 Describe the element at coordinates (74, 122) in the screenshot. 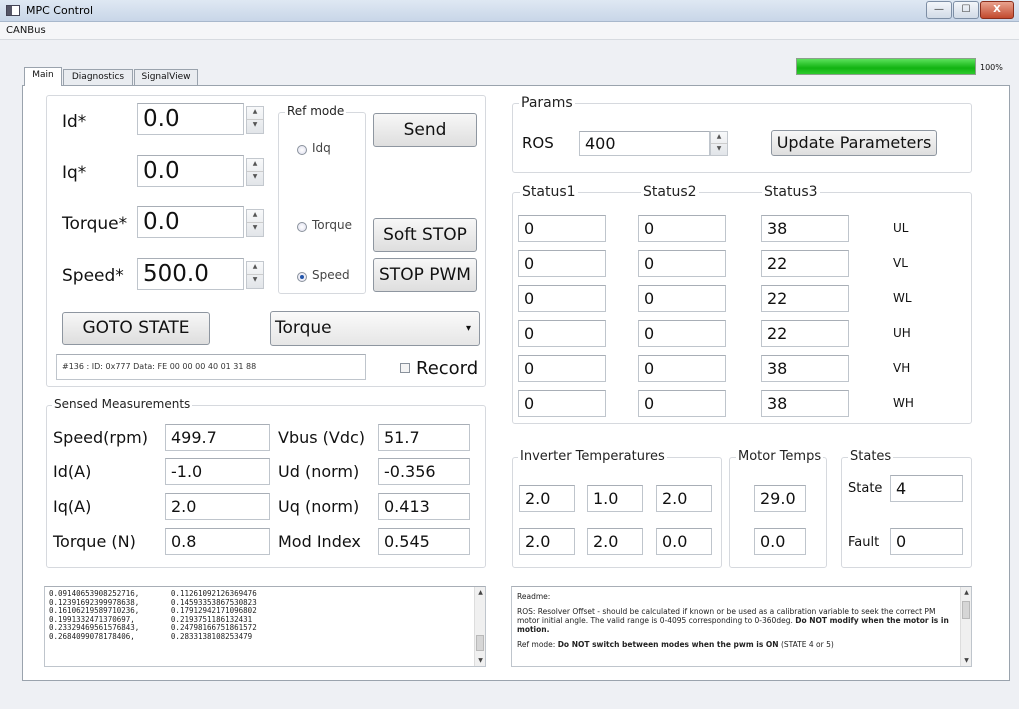

I see `id-label: Id*` at that location.